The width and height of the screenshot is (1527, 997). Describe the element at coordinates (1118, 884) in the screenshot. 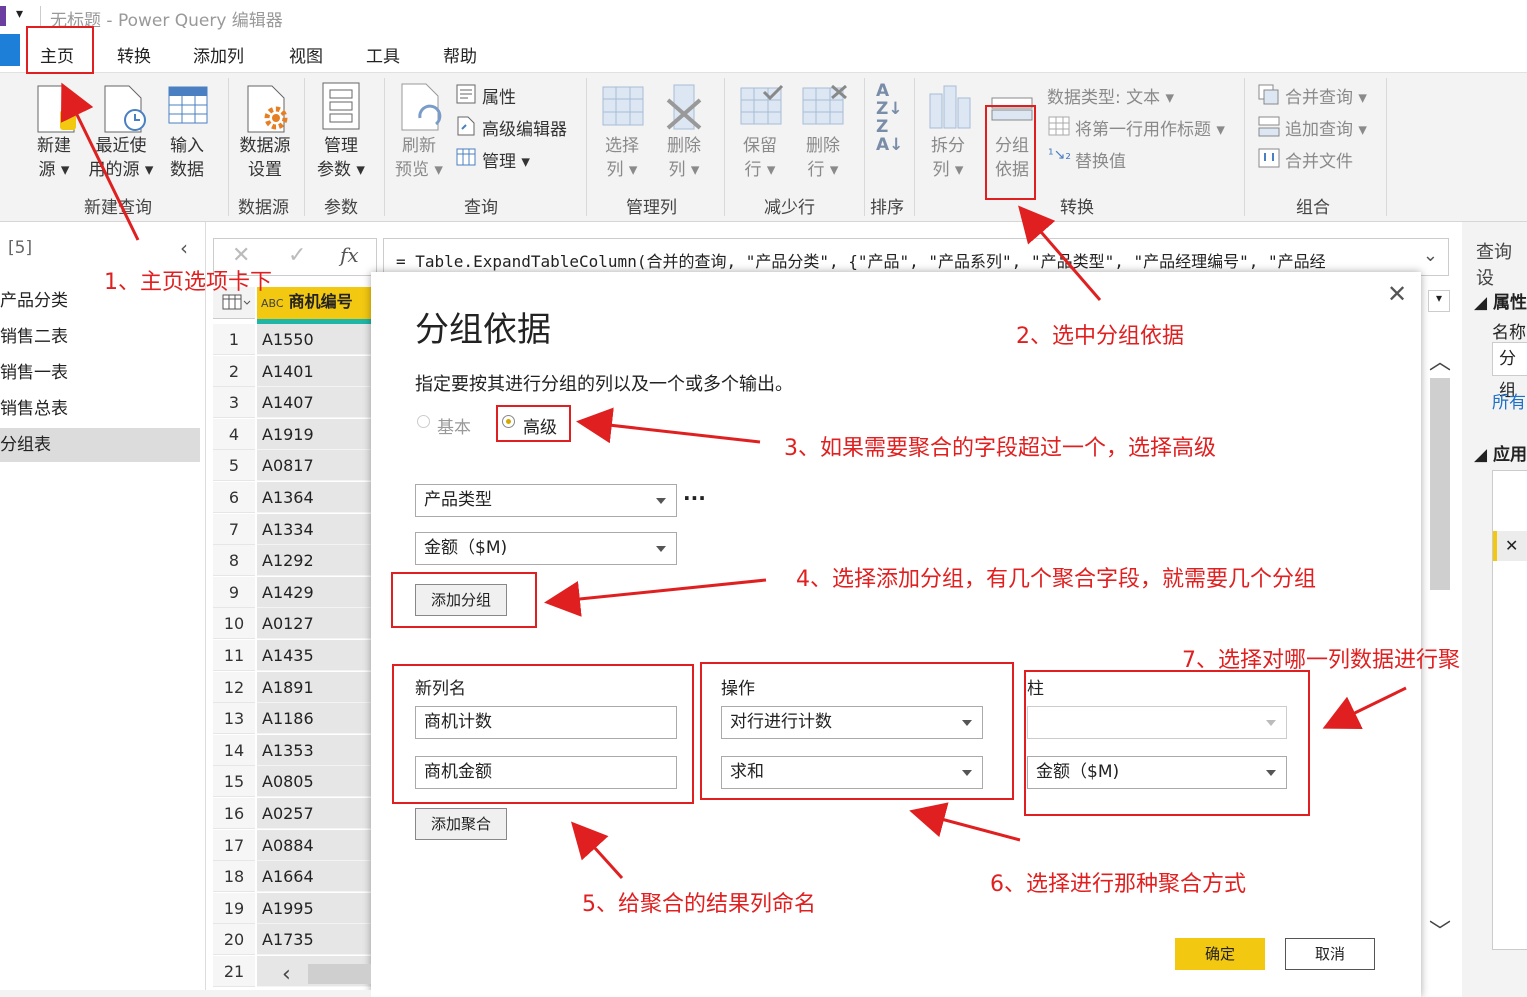

I see `annotation-6: 6、选择进行那种聚合方式` at that location.